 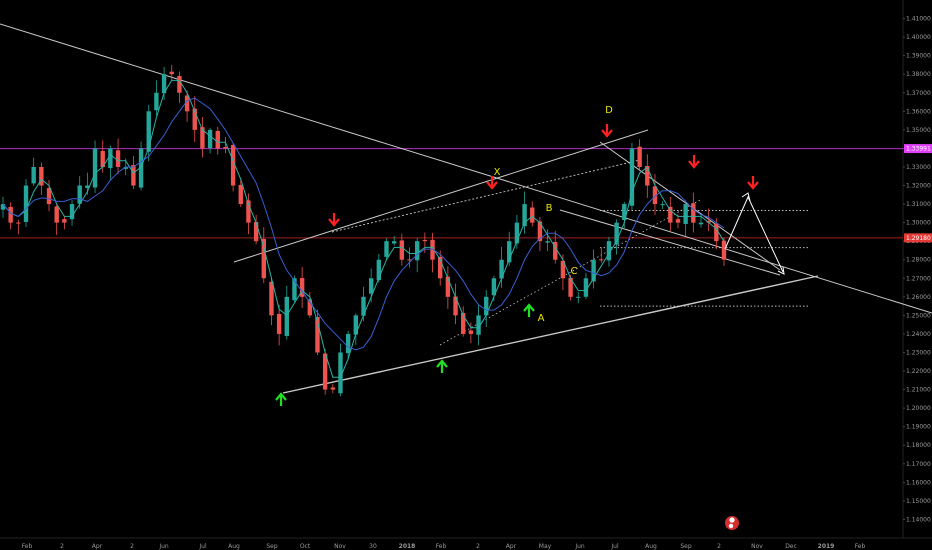 What do you see at coordinates (918, 390) in the screenshot?
I see `y-tick-label: 1.21000` at bounding box center [918, 390].